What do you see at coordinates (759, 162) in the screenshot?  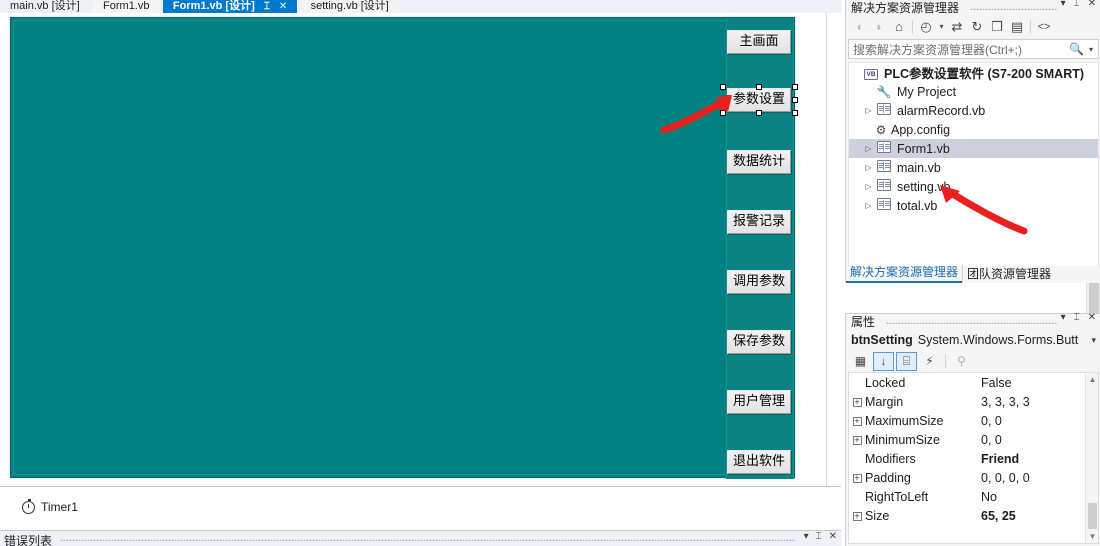 I see `form-button-data-statistics: 数据统计` at bounding box center [759, 162].